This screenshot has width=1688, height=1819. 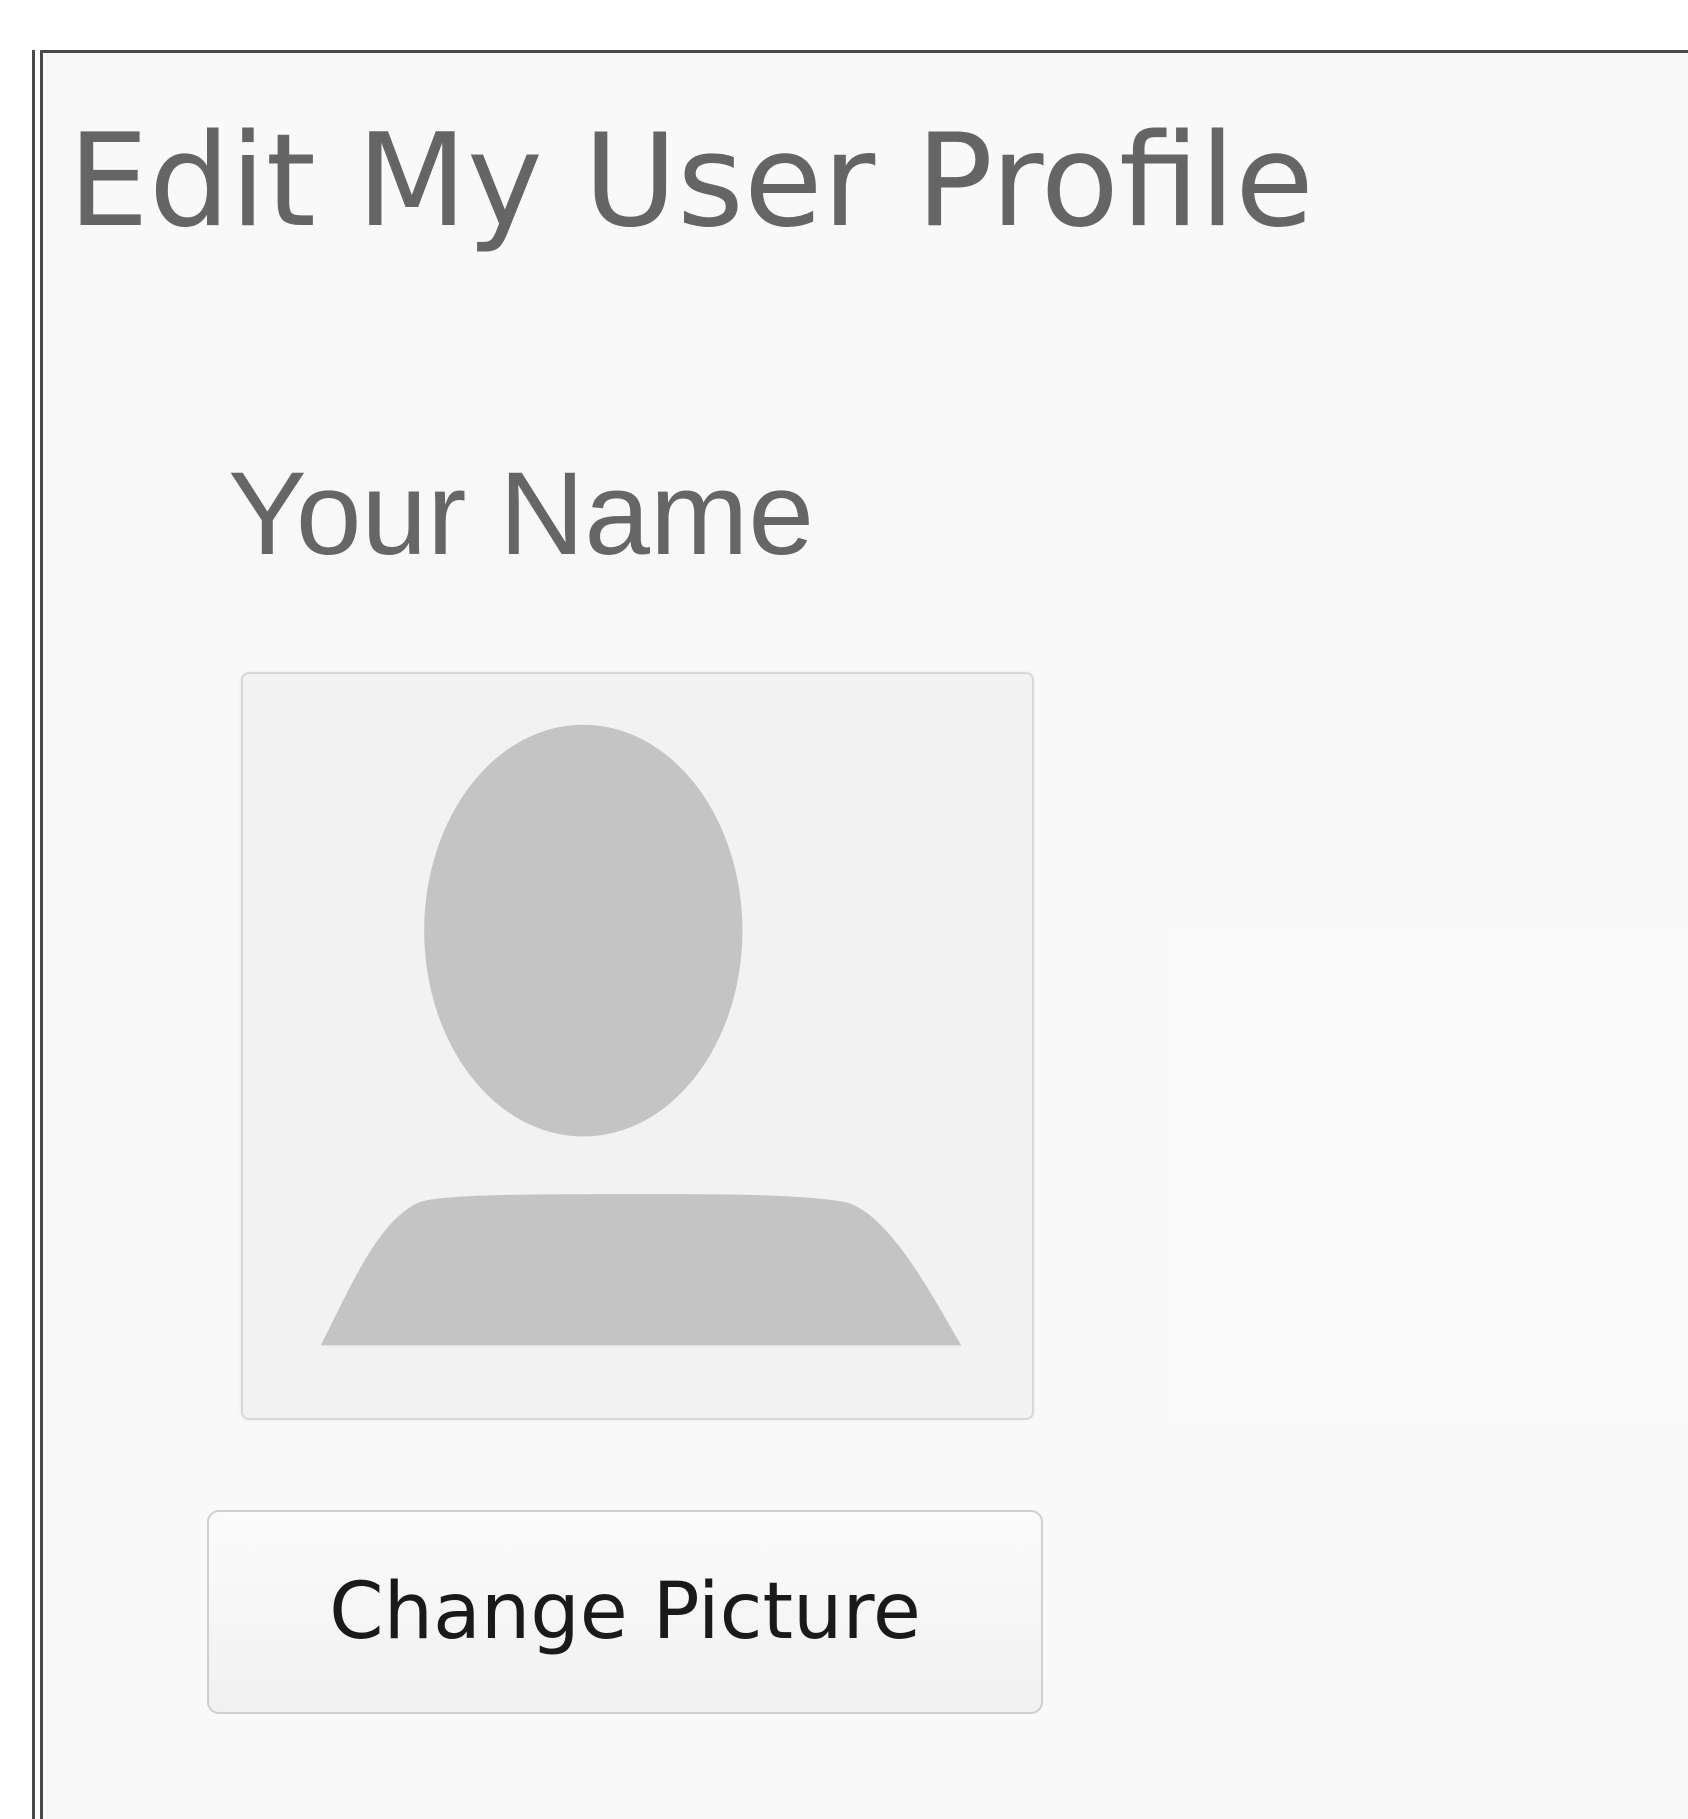 I want to click on page-title: Edit My User Profile, so click(x=691, y=181).